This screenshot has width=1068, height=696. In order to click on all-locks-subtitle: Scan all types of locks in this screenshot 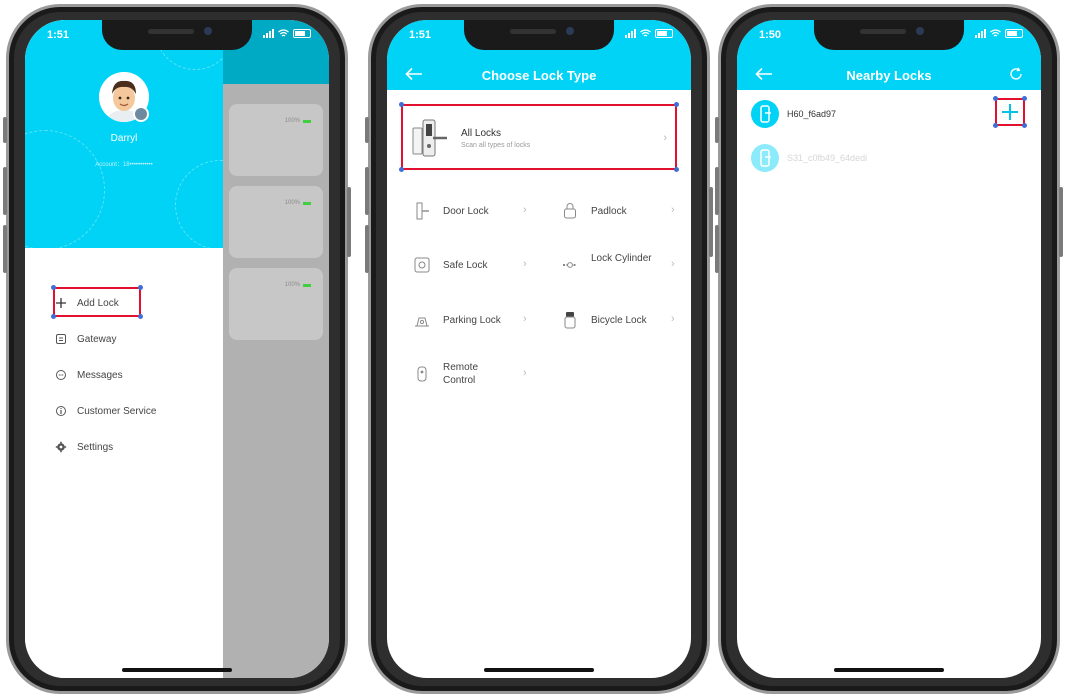, I will do `click(496, 145)`.